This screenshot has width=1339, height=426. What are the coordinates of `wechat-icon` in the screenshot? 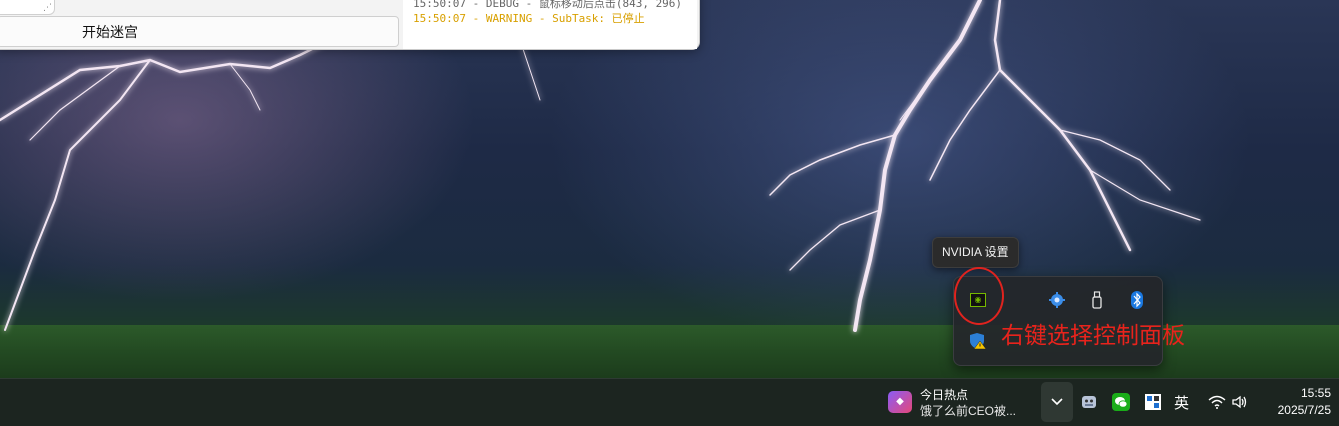 It's located at (1121, 402).